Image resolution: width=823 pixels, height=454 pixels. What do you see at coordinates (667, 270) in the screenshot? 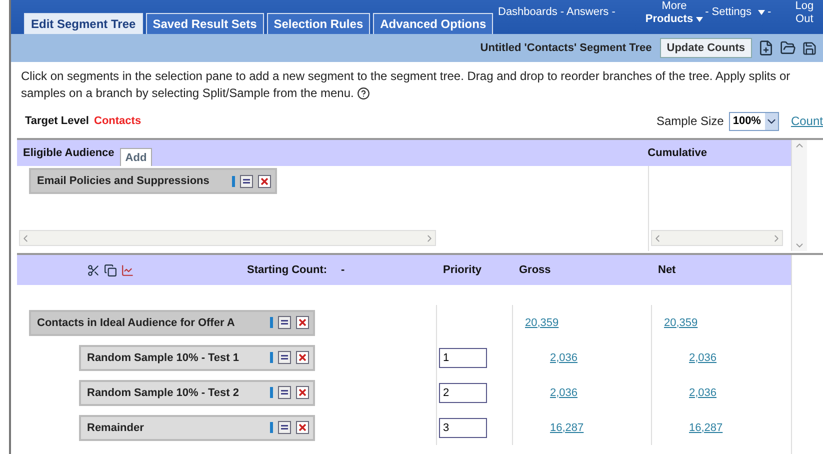
I see `column-heading: Net` at bounding box center [667, 270].